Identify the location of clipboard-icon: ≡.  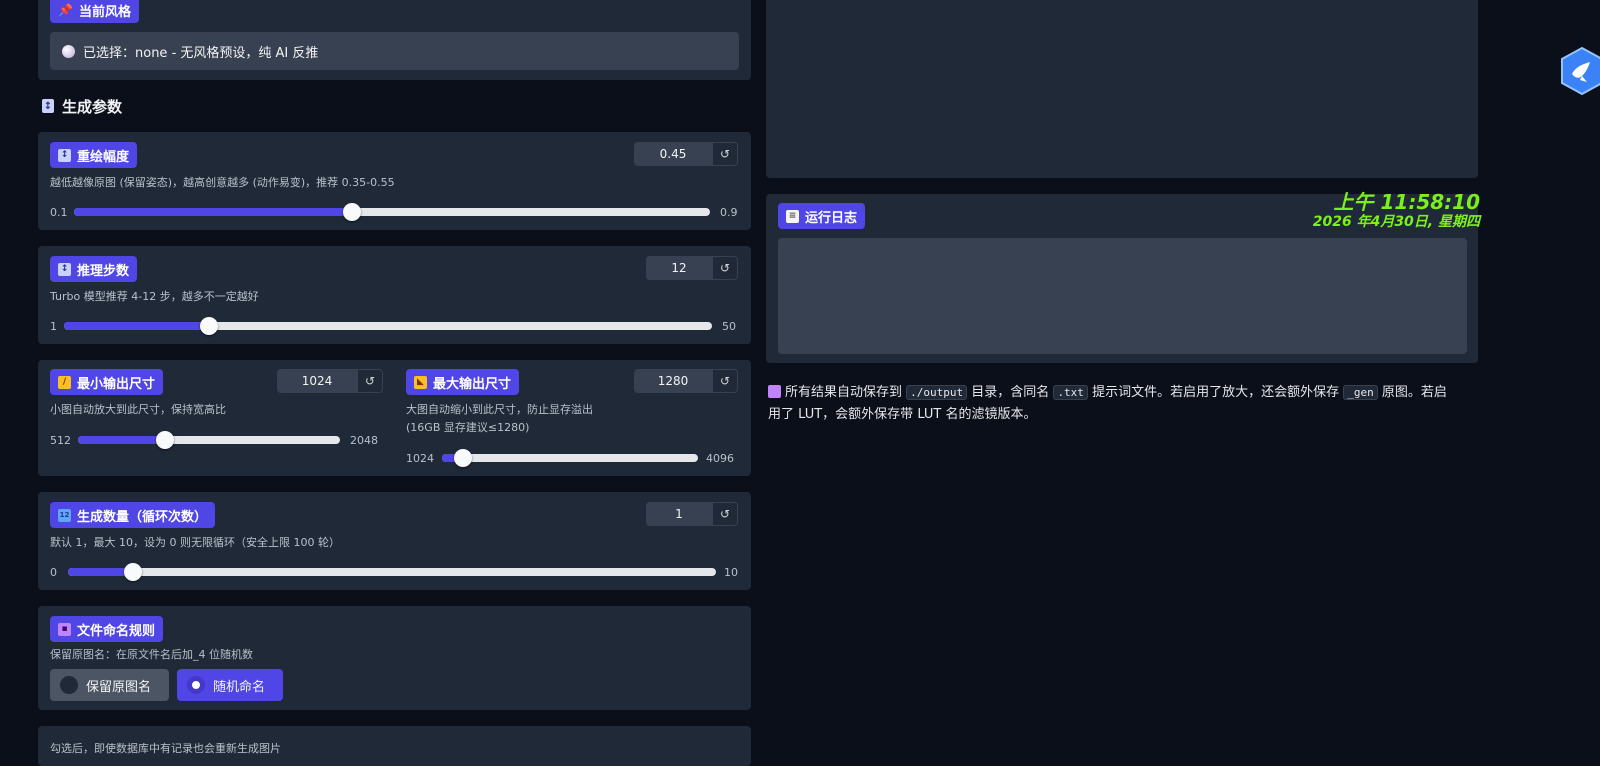
(792, 216).